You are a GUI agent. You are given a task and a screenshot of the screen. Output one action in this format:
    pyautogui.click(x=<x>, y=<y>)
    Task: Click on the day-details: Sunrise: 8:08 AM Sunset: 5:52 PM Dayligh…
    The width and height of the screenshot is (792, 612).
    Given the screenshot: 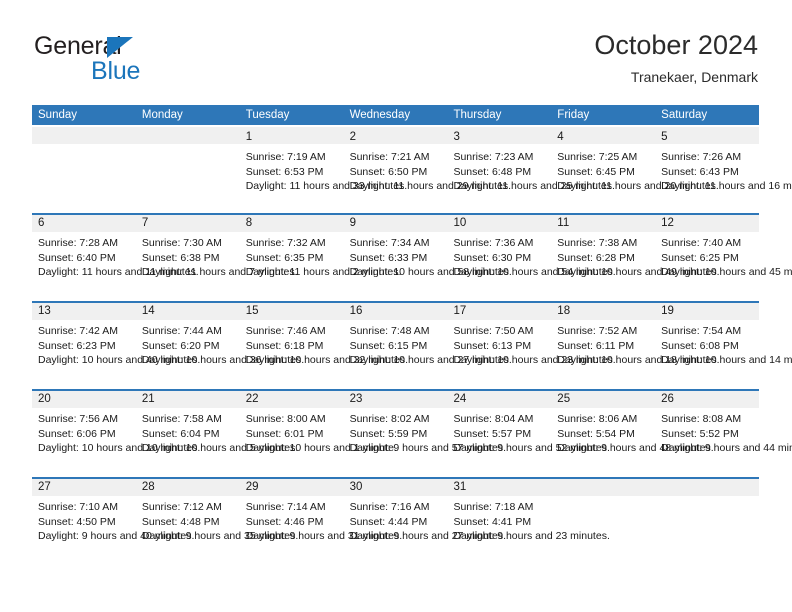 What is the action you would take?
    pyautogui.click(x=726, y=434)
    